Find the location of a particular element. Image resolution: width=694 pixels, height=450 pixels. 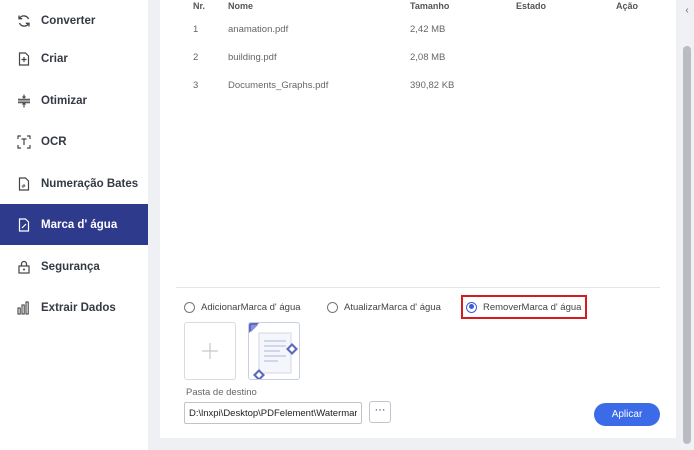

row-file-name: building.pdf is located at coordinates (252, 57).